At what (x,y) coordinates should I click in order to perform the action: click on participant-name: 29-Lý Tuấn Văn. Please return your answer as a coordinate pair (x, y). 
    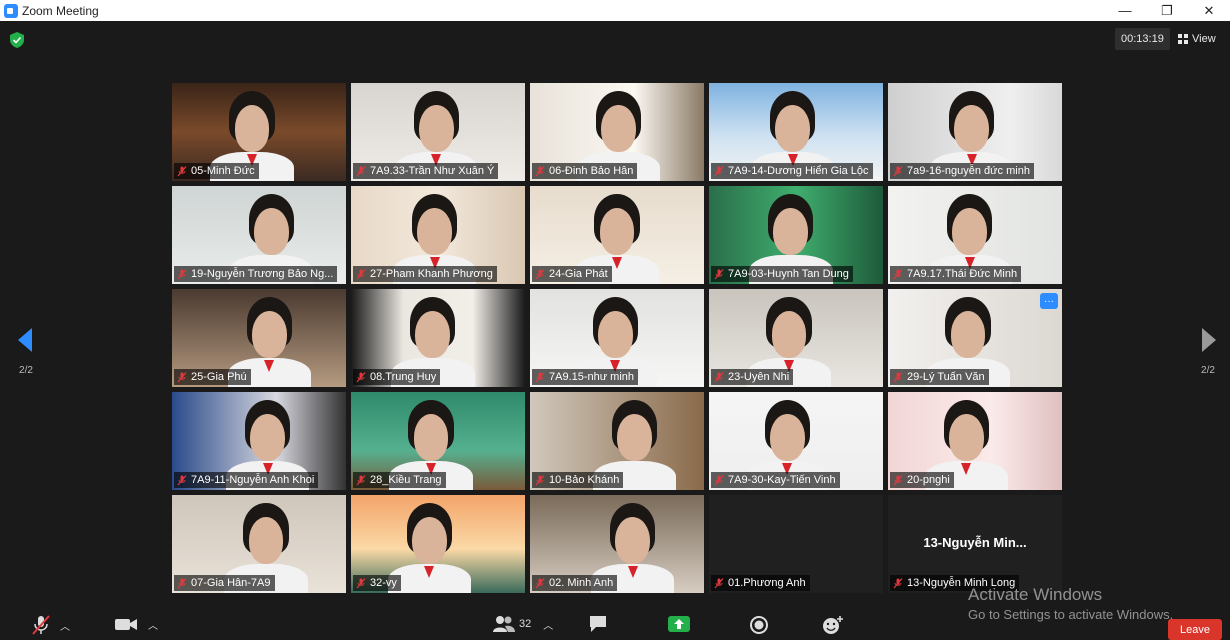
    Looking at the image, I should click on (946, 377).